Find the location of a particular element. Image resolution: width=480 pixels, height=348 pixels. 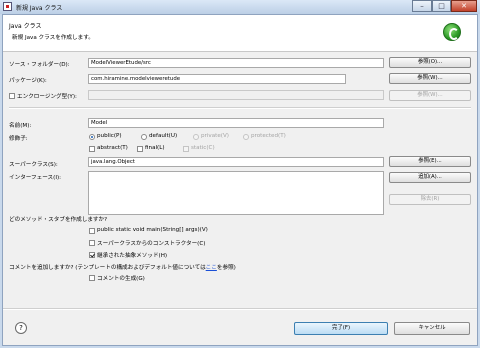

modifier-protected-label: protected(T) is located at coordinates (268, 136).